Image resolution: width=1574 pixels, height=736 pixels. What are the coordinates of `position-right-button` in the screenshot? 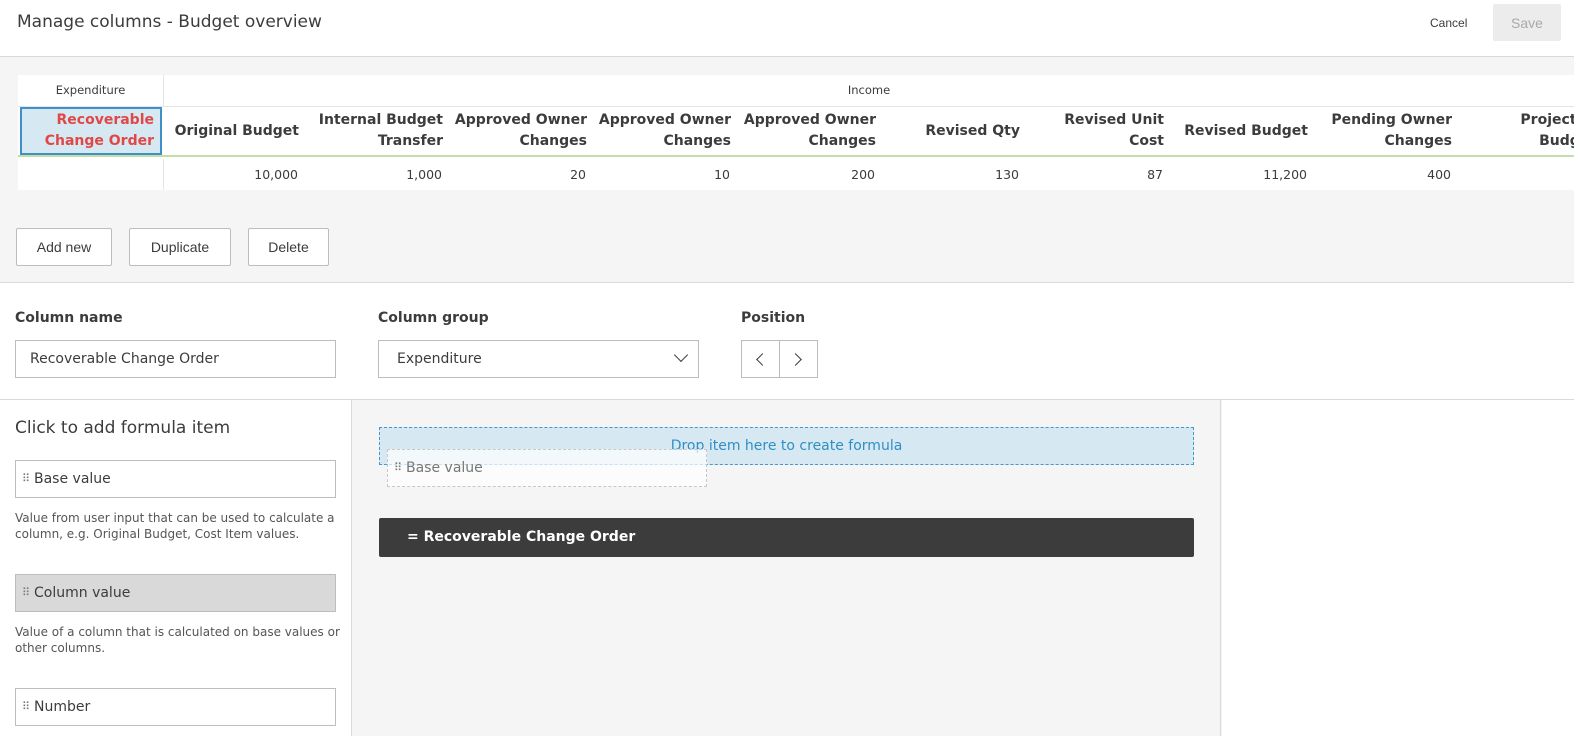 It's located at (798, 359).